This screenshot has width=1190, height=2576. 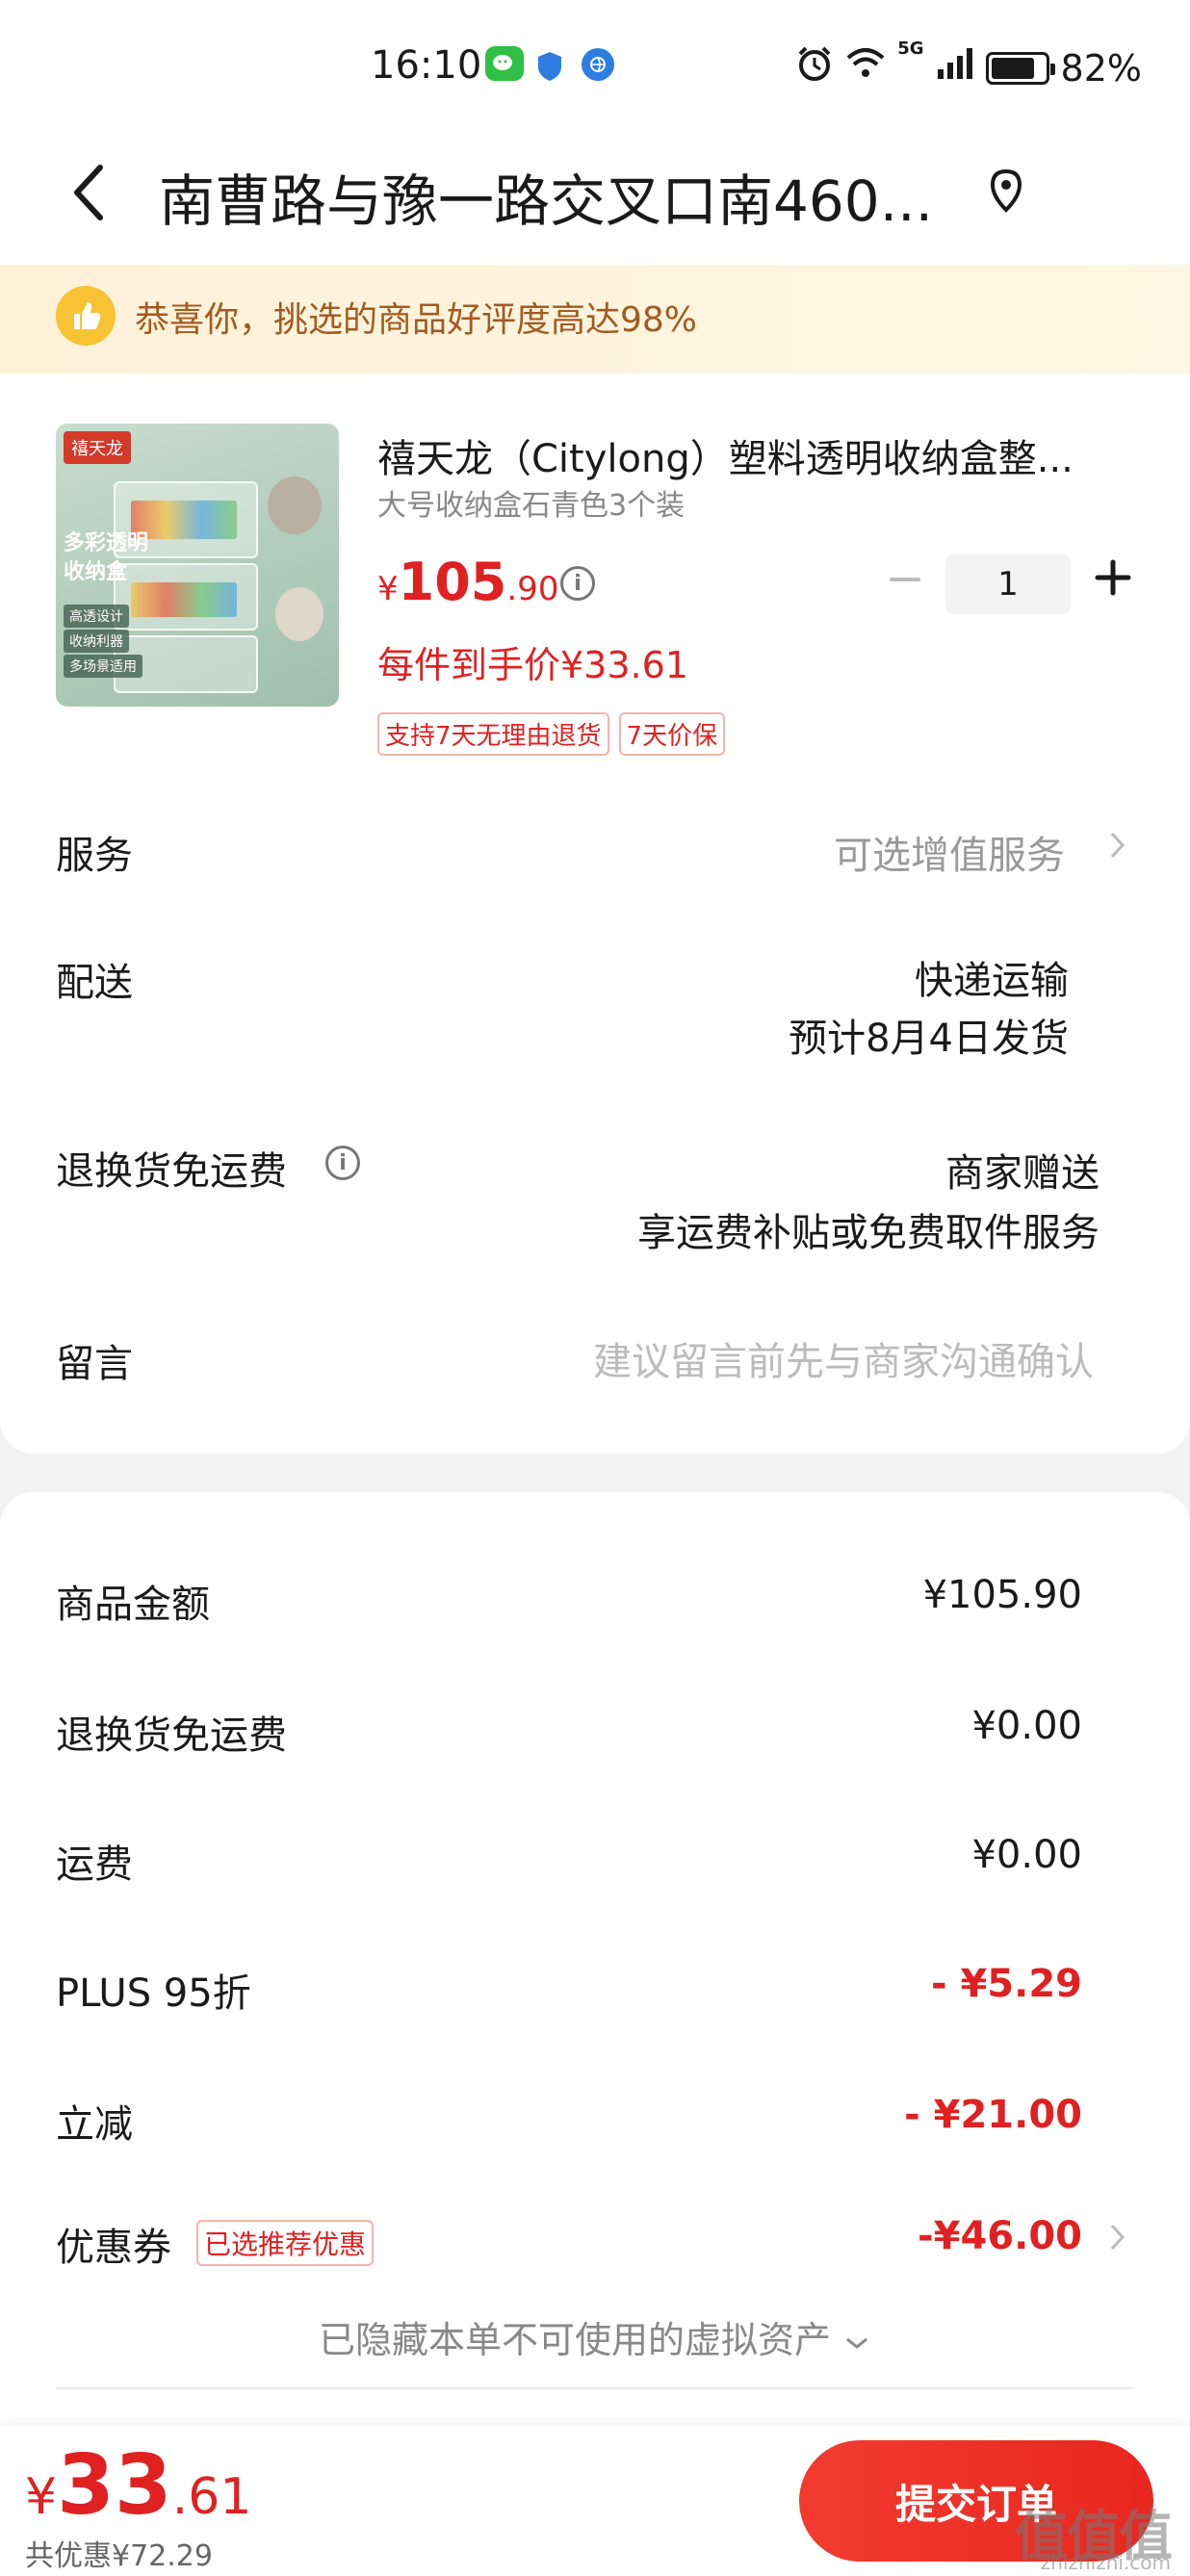 What do you see at coordinates (97, 642) in the screenshot?
I see `image-tag-2: 收纳利器` at bounding box center [97, 642].